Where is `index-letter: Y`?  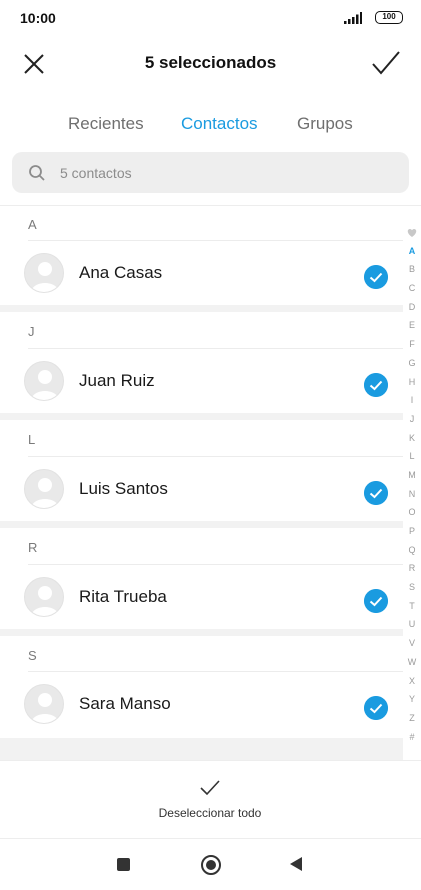
index-letter: Y is located at coordinates (412, 699).